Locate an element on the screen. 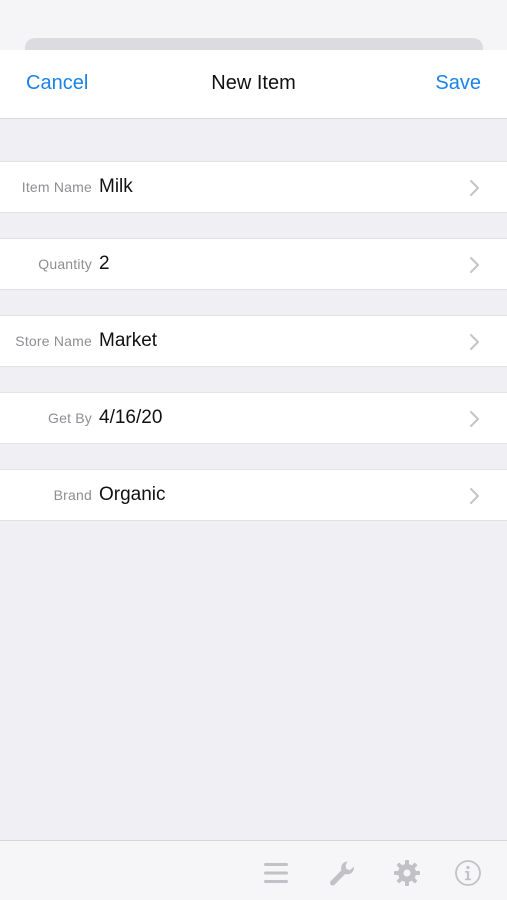 This screenshot has width=507, height=900. list-icon is located at coordinates (276, 873).